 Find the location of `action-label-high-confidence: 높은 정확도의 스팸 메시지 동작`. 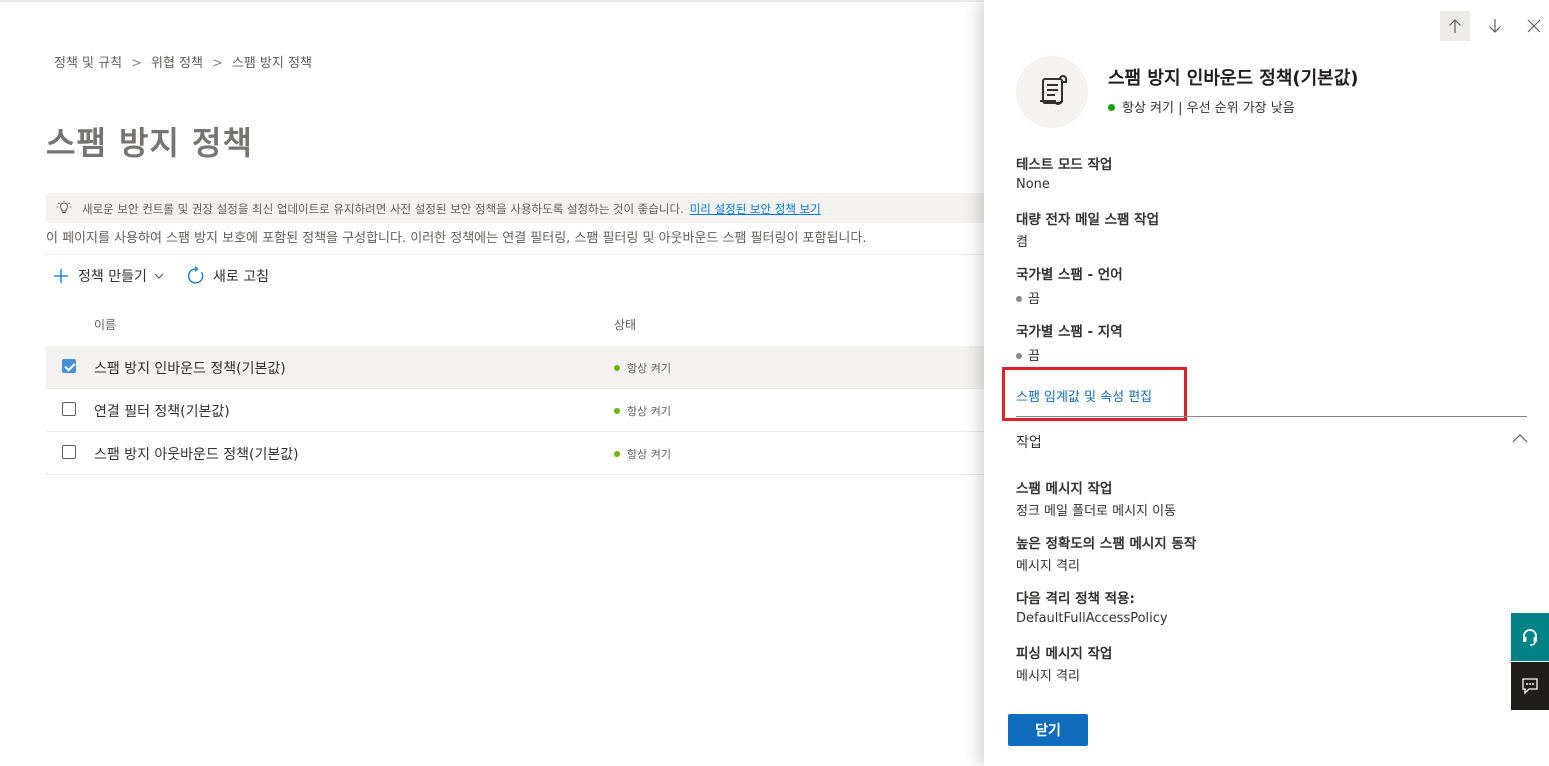

action-label-high-confidence: 높은 정확도의 스팸 메시지 동작 is located at coordinates (1106, 544).